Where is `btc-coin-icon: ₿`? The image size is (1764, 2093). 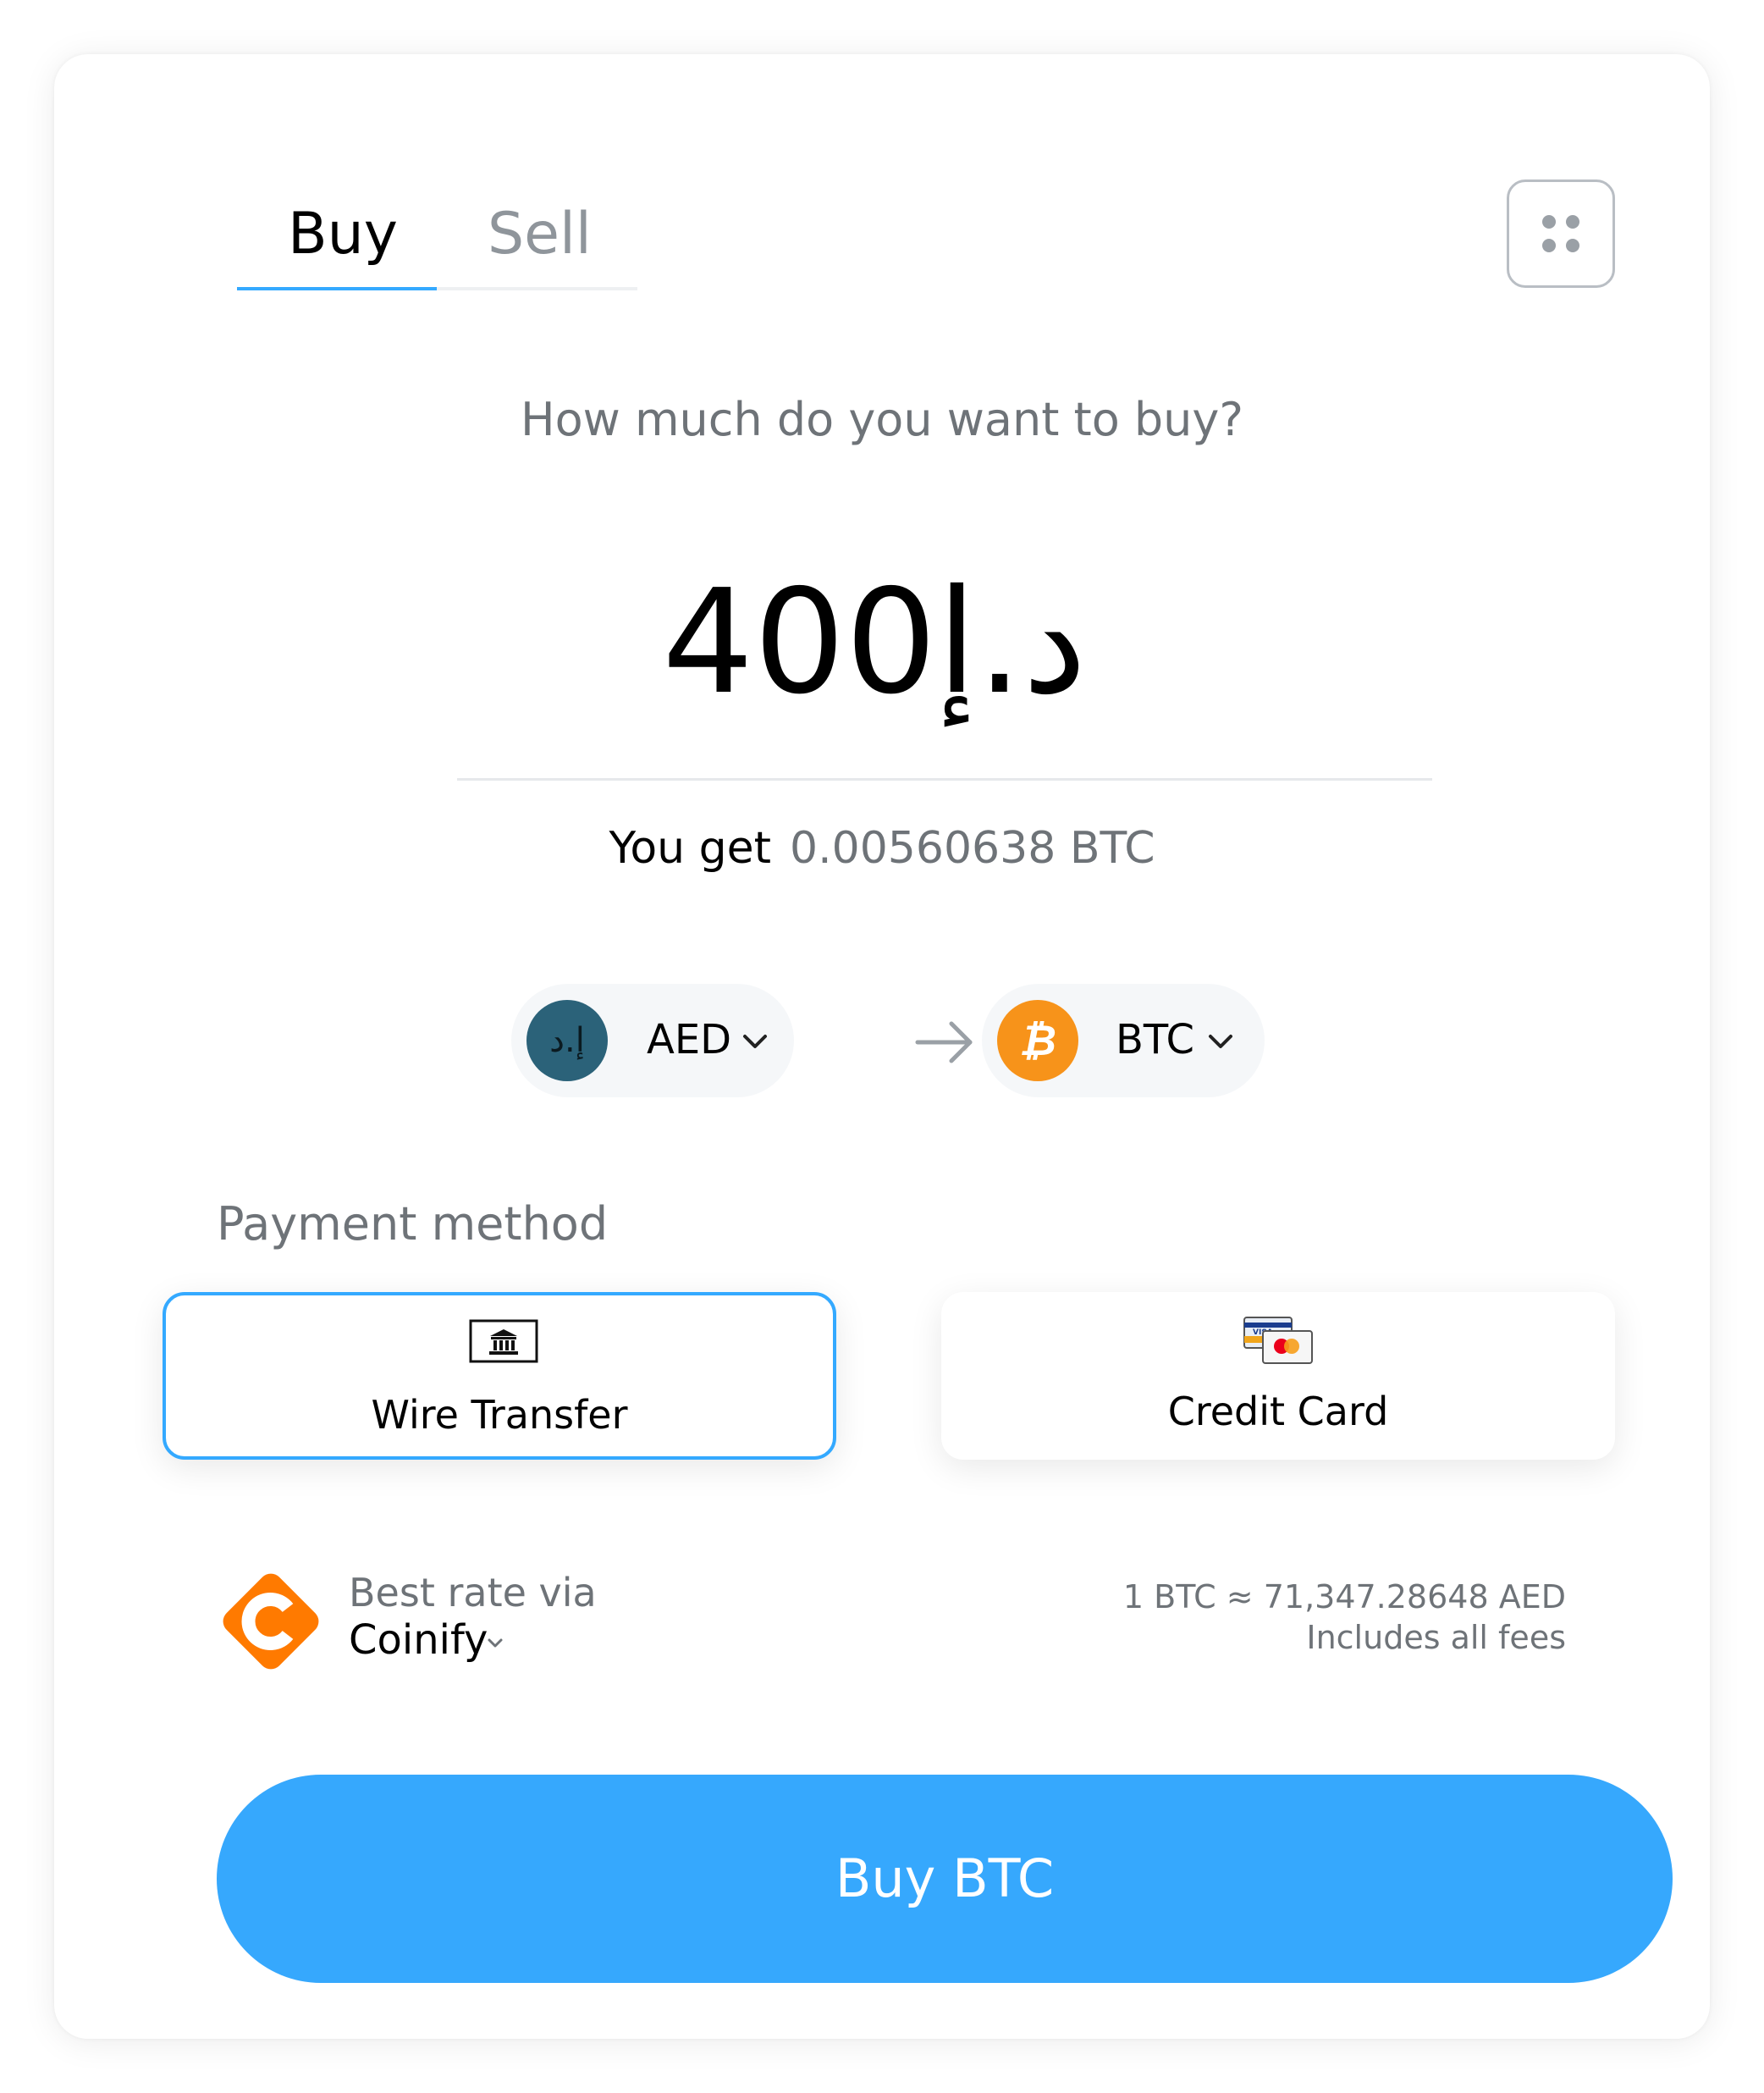
btc-coin-icon: ₿ is located at coordinates (1037, 1040).